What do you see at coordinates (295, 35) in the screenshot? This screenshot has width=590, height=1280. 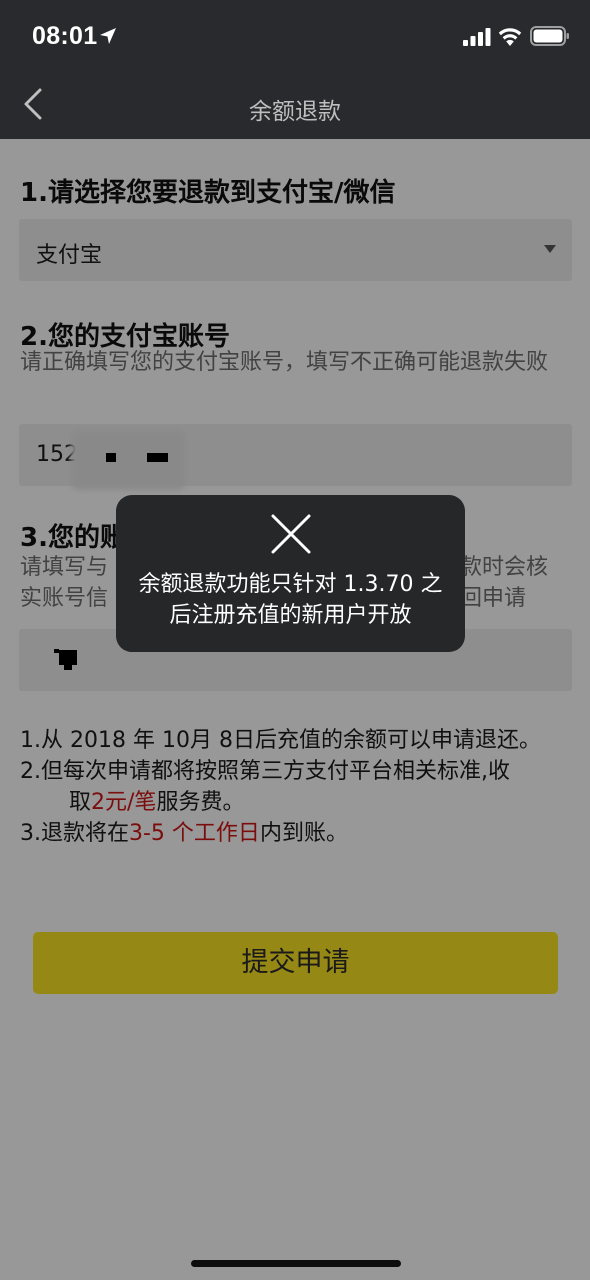 I see `status-bar: 08:01` at bounding box center [295, 35].